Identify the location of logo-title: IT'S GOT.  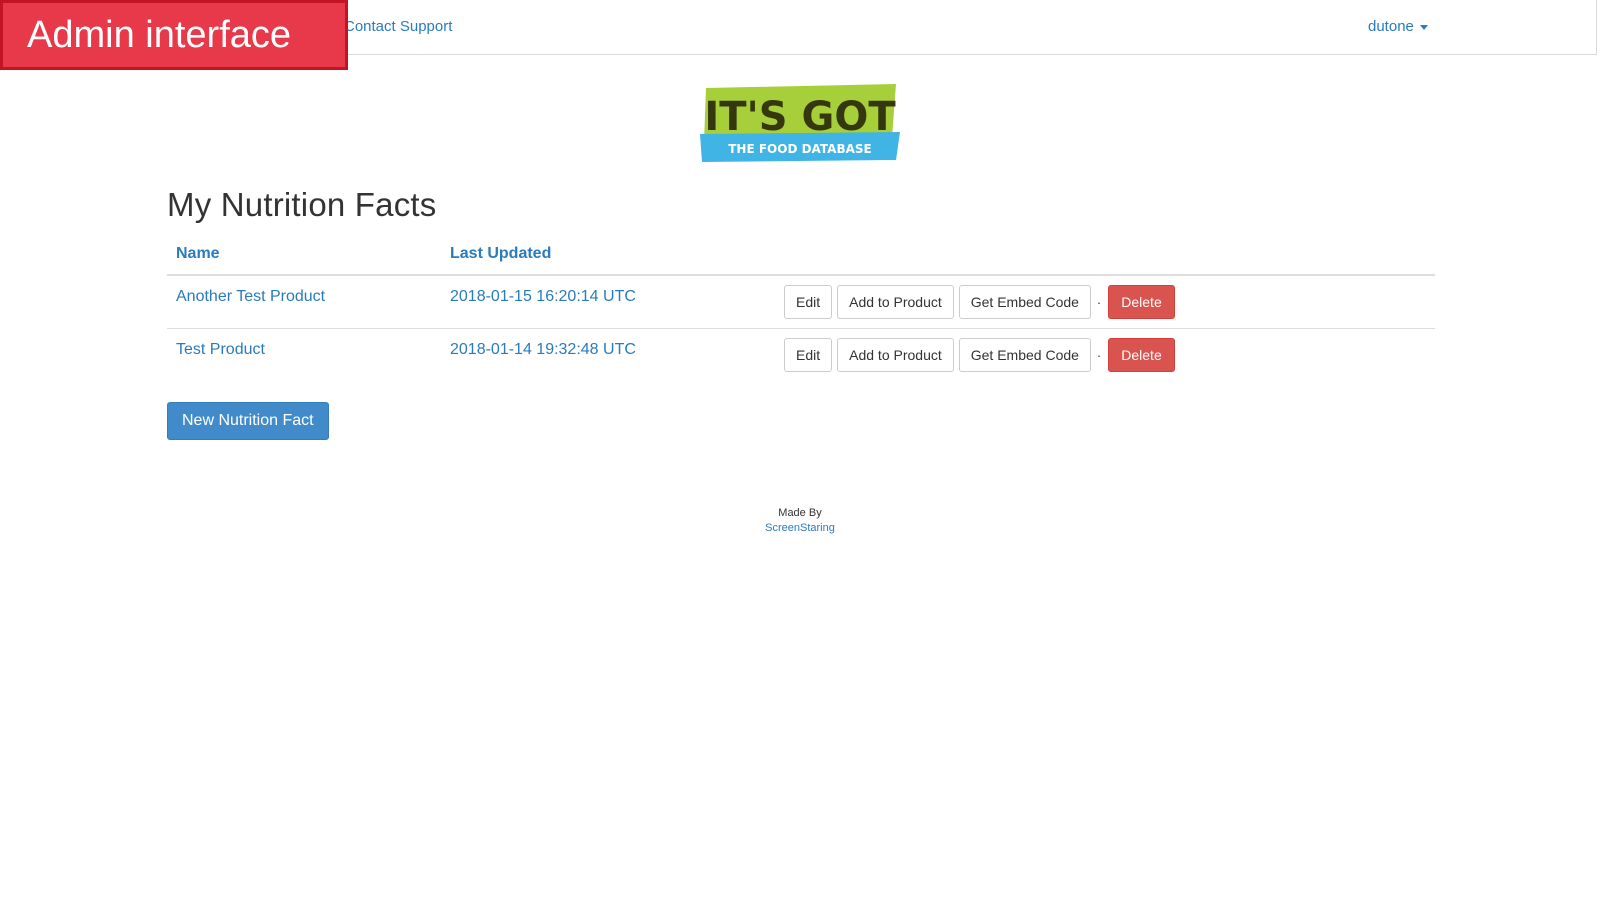
(800, 117).